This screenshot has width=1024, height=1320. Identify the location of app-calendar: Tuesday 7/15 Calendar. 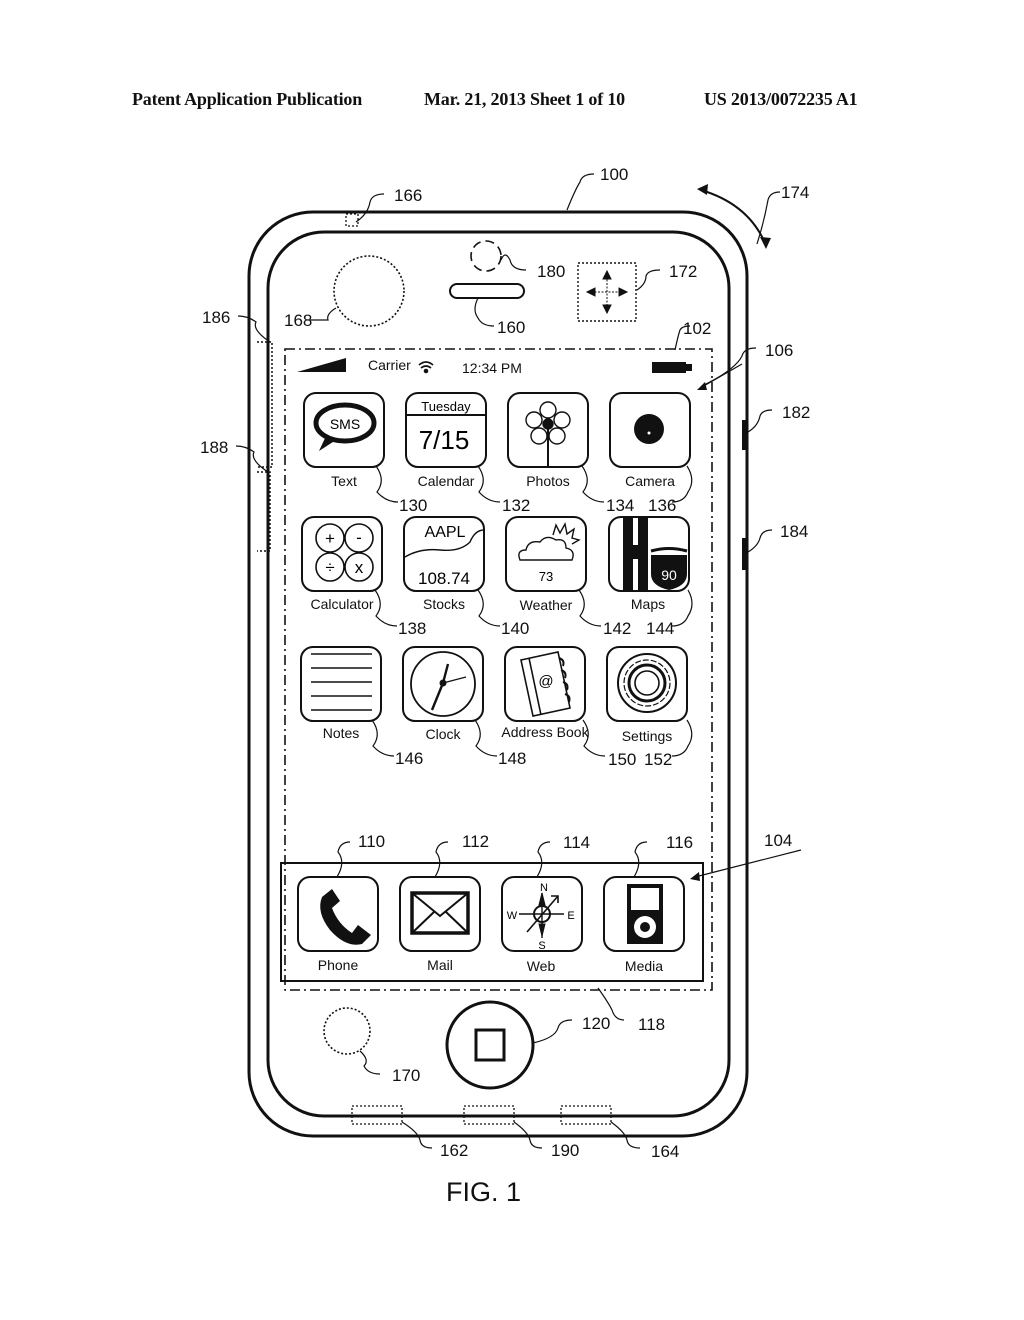
(446, 440).